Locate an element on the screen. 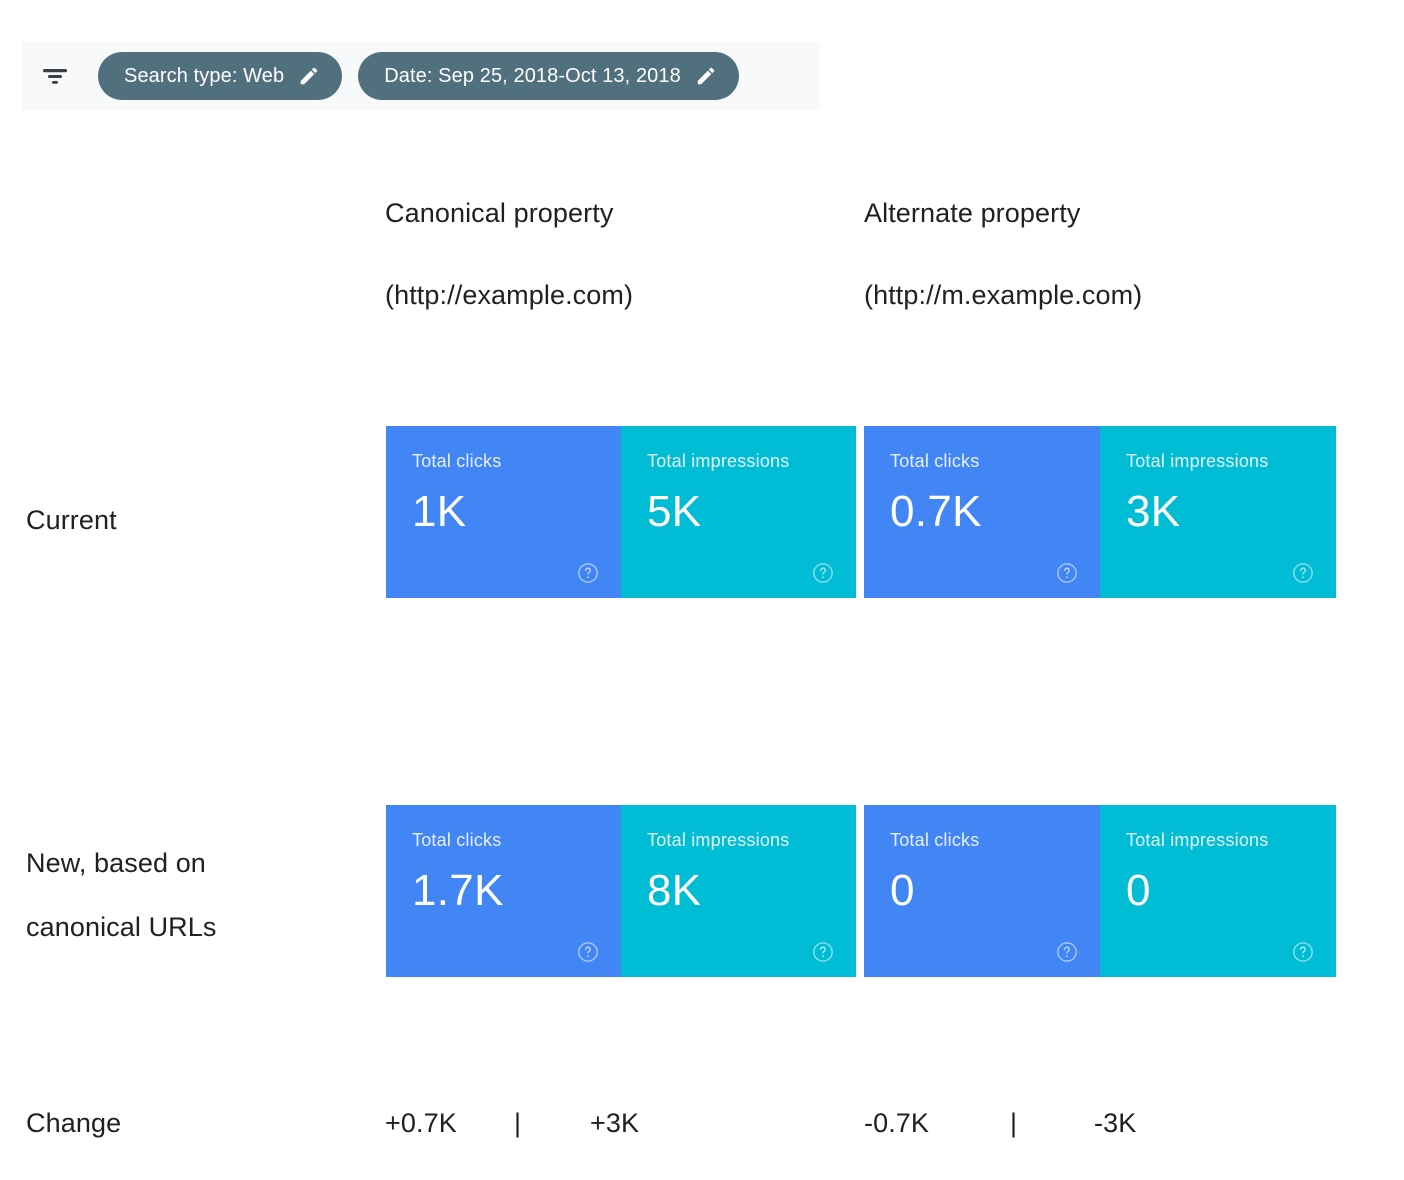  filter-list-icon is located at coordinates (55, 76).